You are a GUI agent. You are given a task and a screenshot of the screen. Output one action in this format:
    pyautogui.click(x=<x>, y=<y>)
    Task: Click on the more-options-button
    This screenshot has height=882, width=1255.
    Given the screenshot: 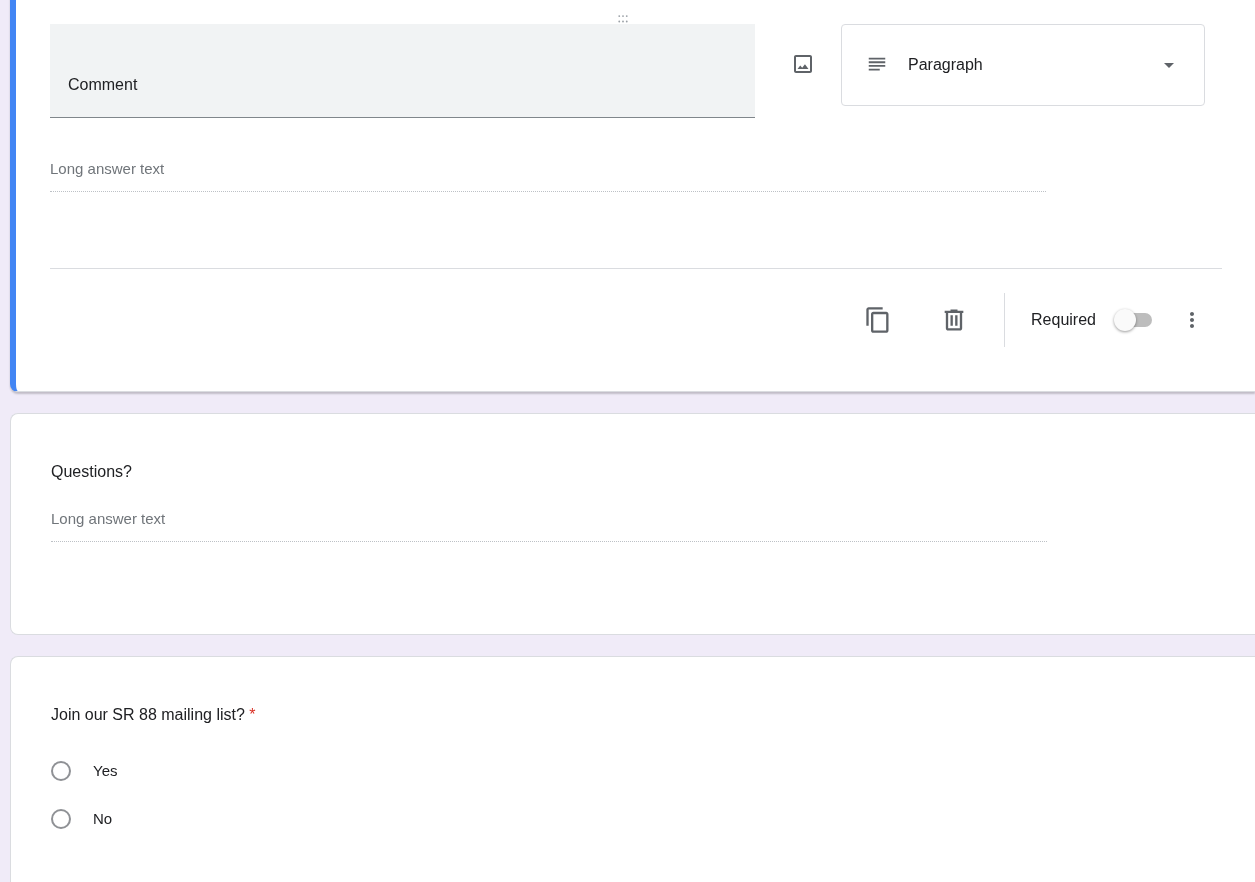 What is the action you would take?
    pyautogui.click(x=1192, y=320)
    